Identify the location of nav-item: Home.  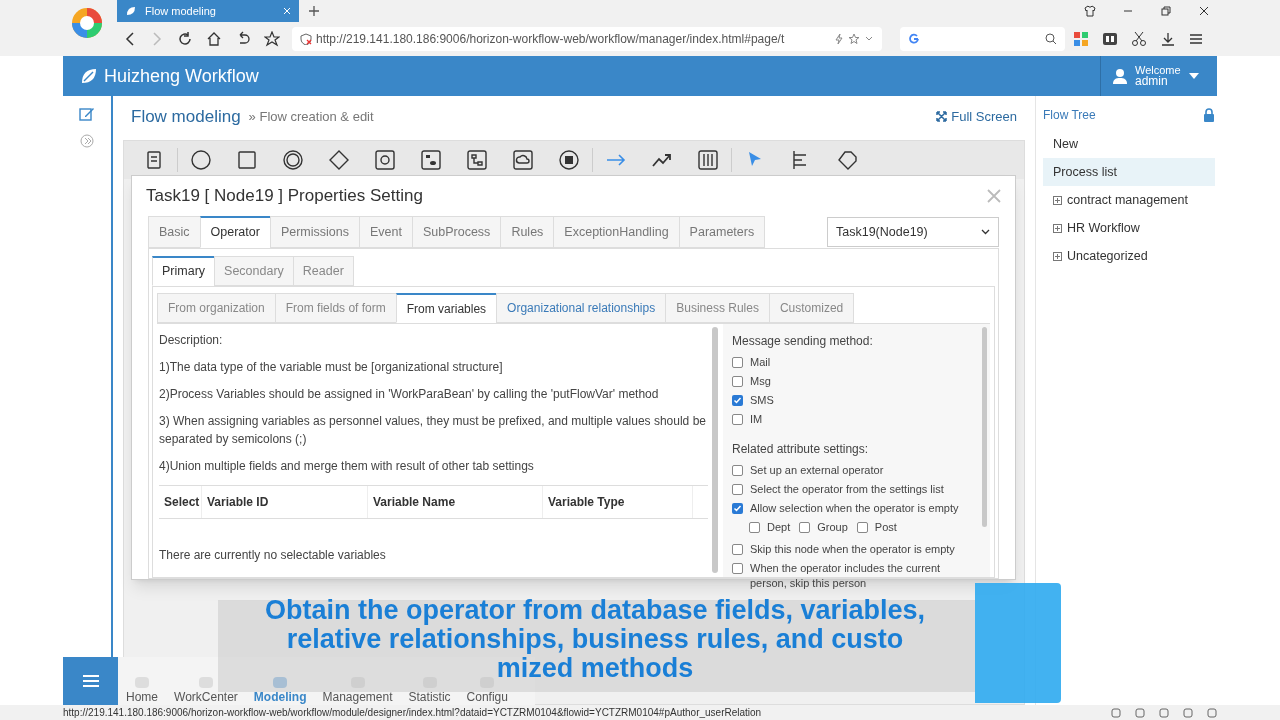
(142, 691).